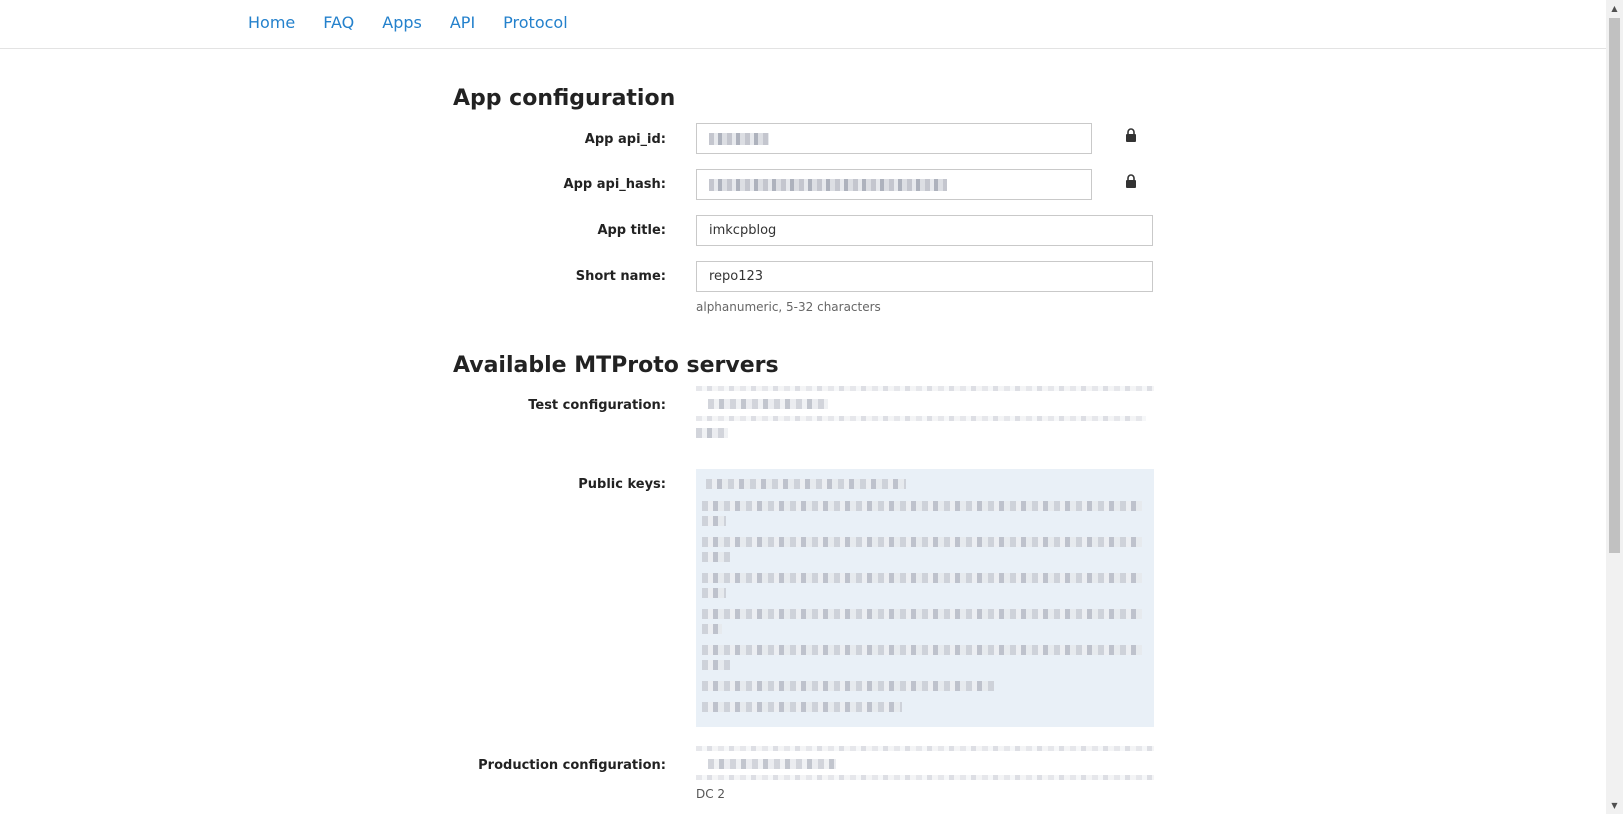 The width and height of the screenshot is (1623, 814). What do you see at coordinates (924, 276) in the screenshot?
I see `short-name-input: repo123` at bounding box center [924, 276].